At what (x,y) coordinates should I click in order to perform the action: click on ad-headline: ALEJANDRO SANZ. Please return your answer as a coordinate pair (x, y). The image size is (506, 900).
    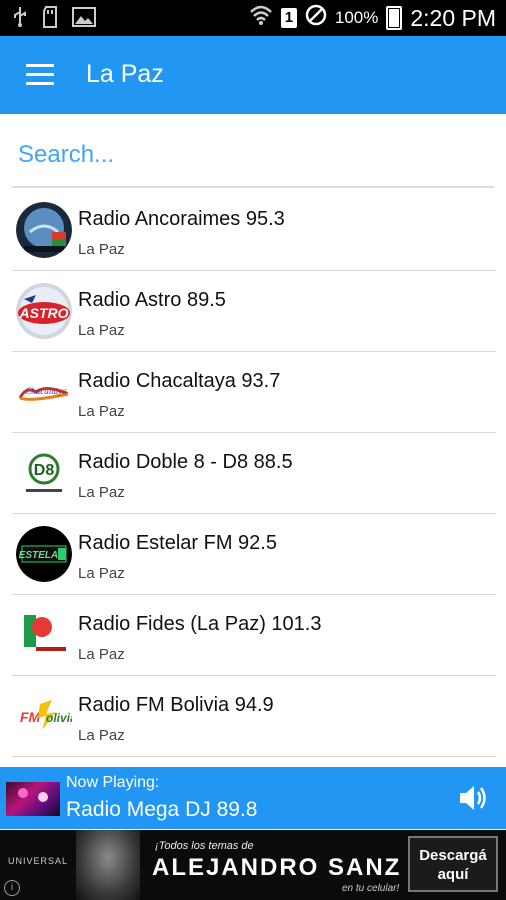
    Looking at the image, I should click on (277, 867).